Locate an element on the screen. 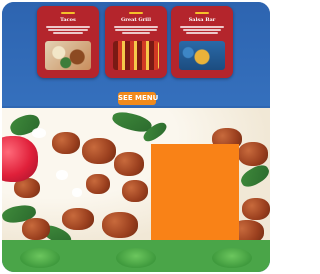 This screenshot has height=274, width=320. feature-card-tacos: Tacos is located at coordinates (68, 42).